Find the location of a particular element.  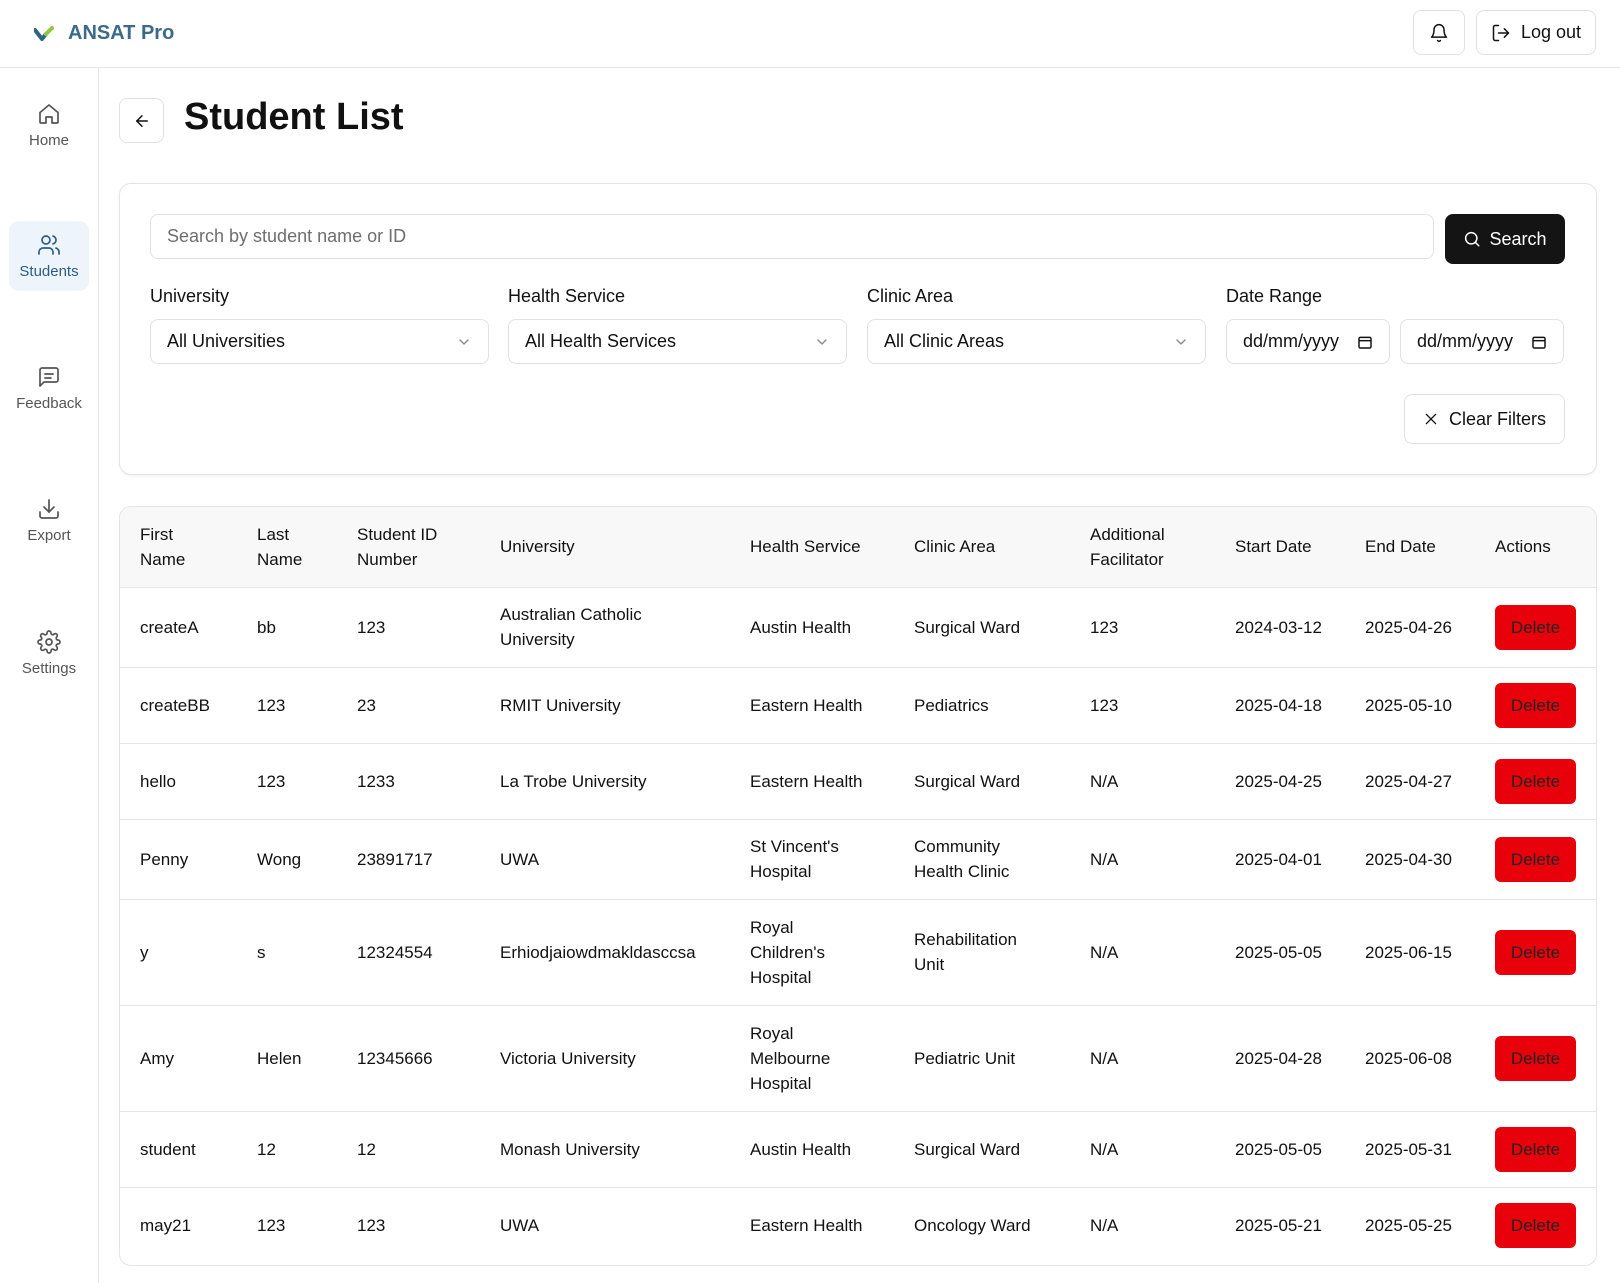

cell-clinic-area: Oncology Ward is located at coordinates (982, 1224).